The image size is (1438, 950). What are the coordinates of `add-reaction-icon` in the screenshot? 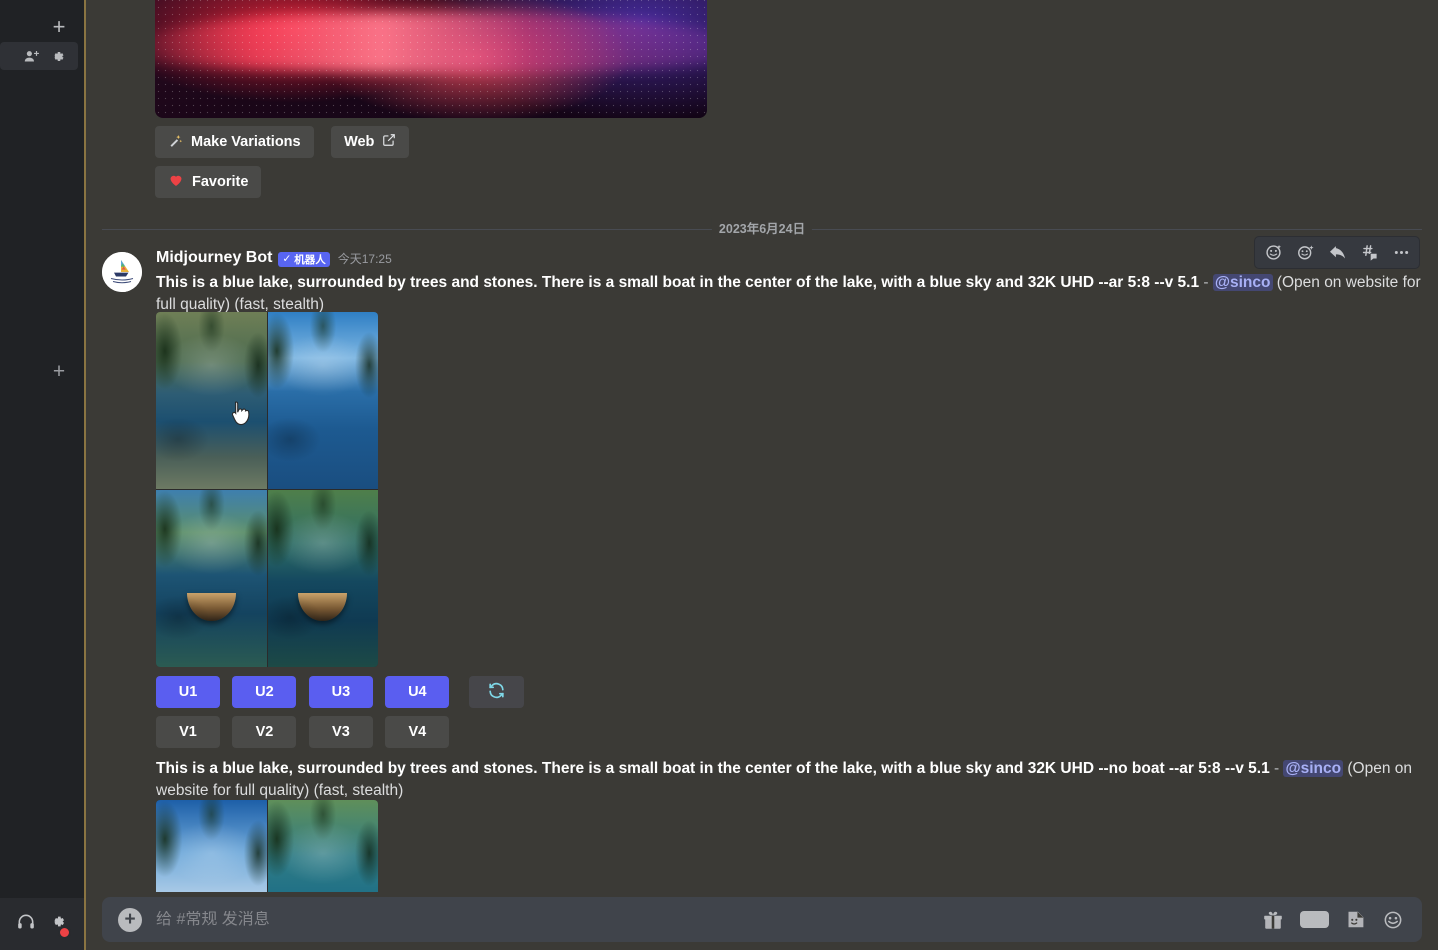 It's located at (1273, 252).